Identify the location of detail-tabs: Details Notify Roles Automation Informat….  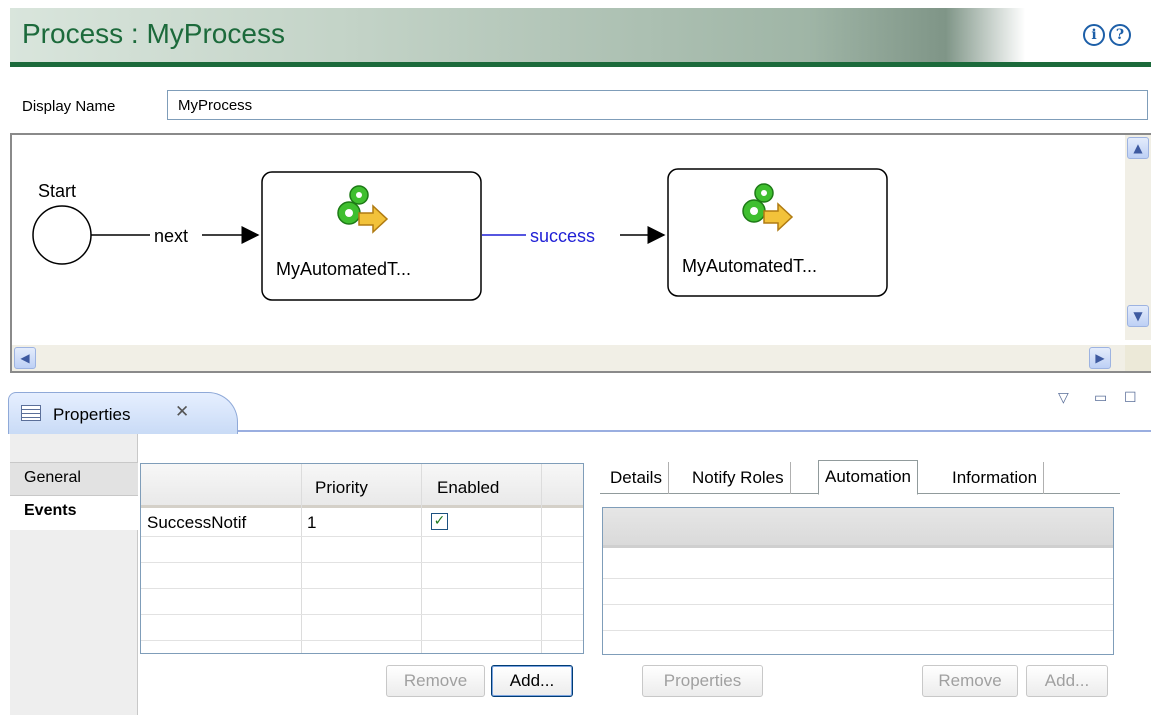
(860, 476).